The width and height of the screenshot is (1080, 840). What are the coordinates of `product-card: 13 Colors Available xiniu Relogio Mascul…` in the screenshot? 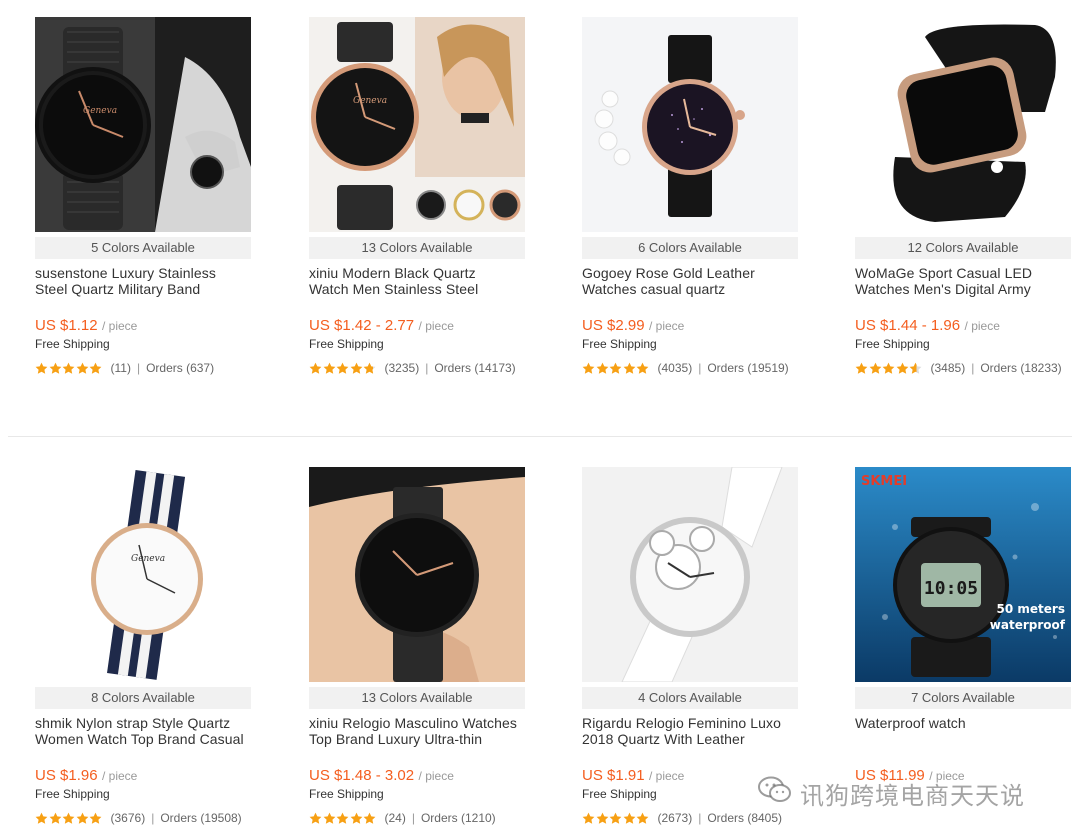 It's located at (417, 653).